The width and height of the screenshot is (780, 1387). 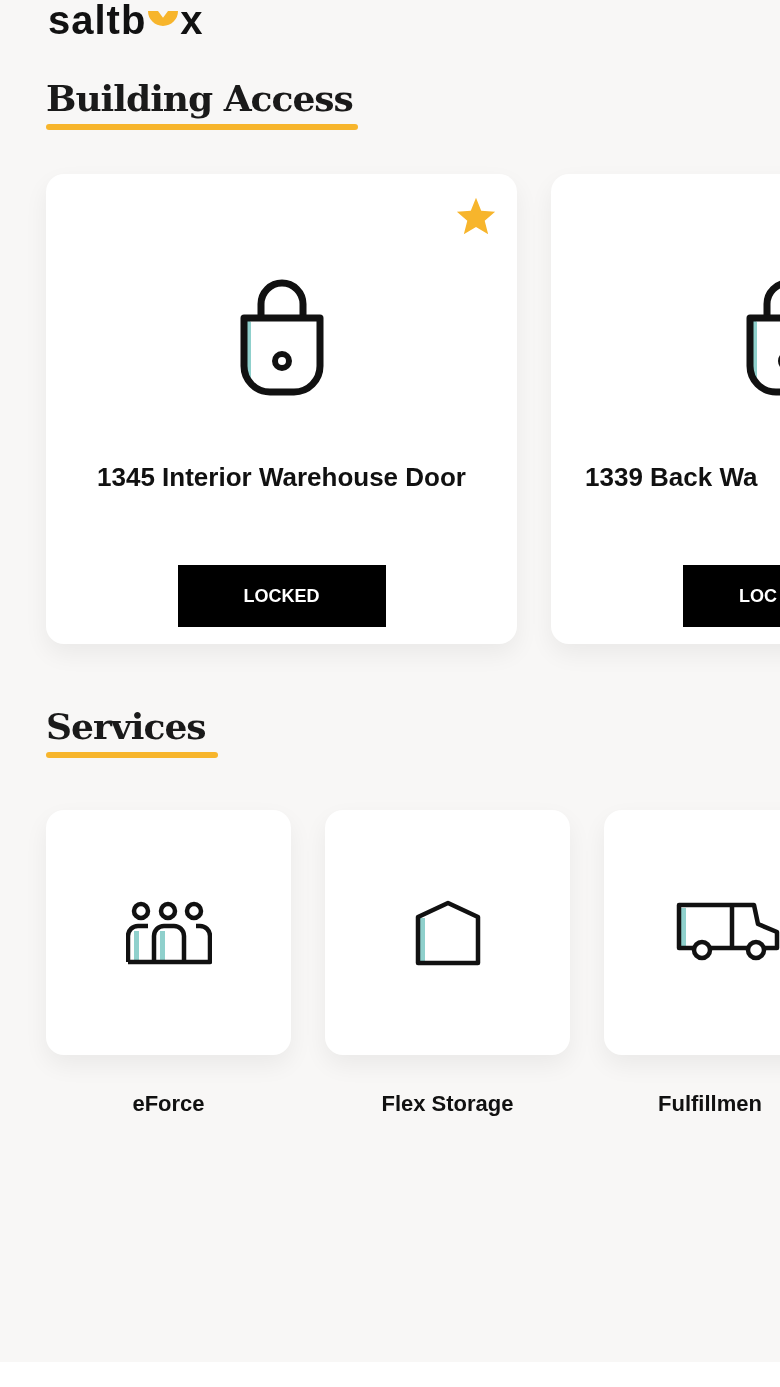 What do you see at coordinates (281, 477) in the screenshot?
I see `door-name: 1345 Interior Warehouse Door` at bounding box center [281, 477].